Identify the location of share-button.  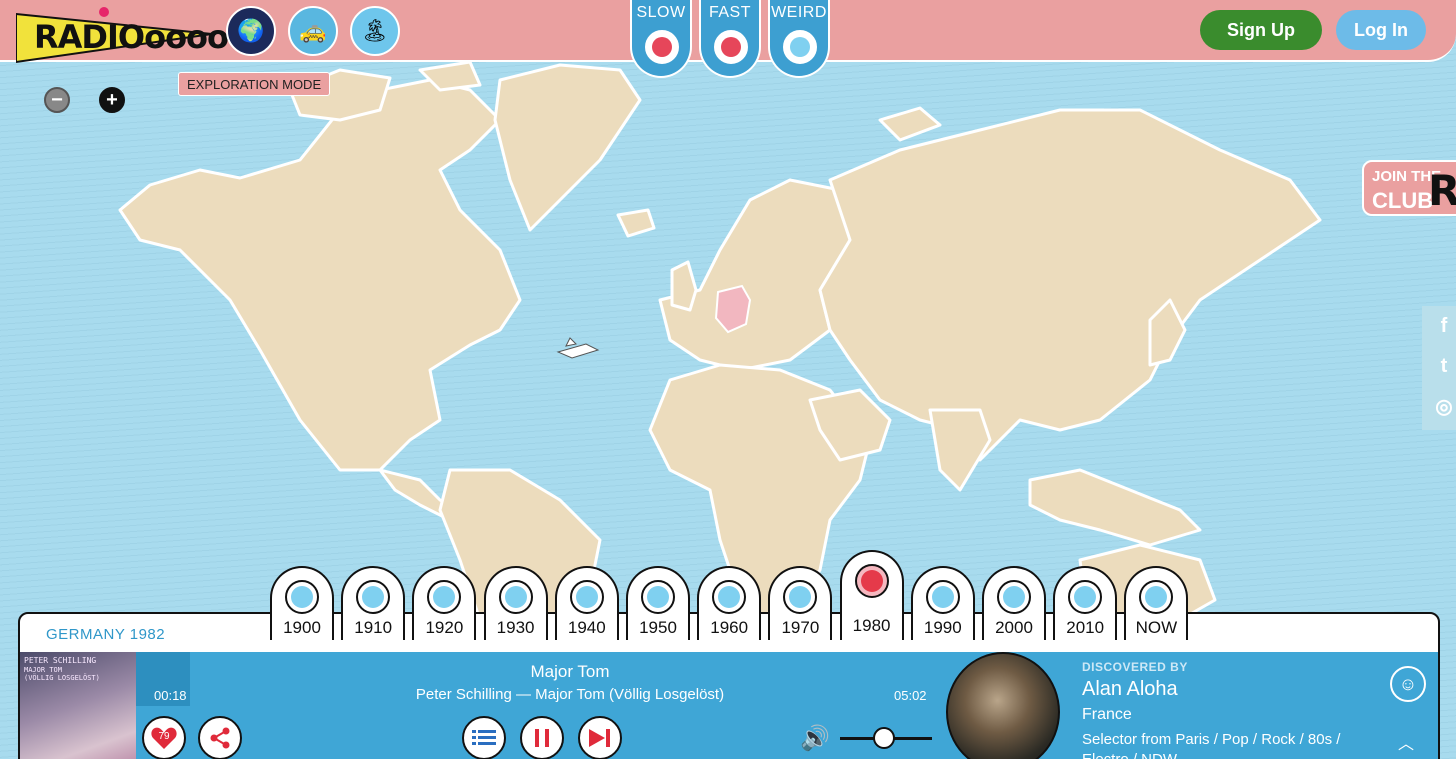
(220, 737).